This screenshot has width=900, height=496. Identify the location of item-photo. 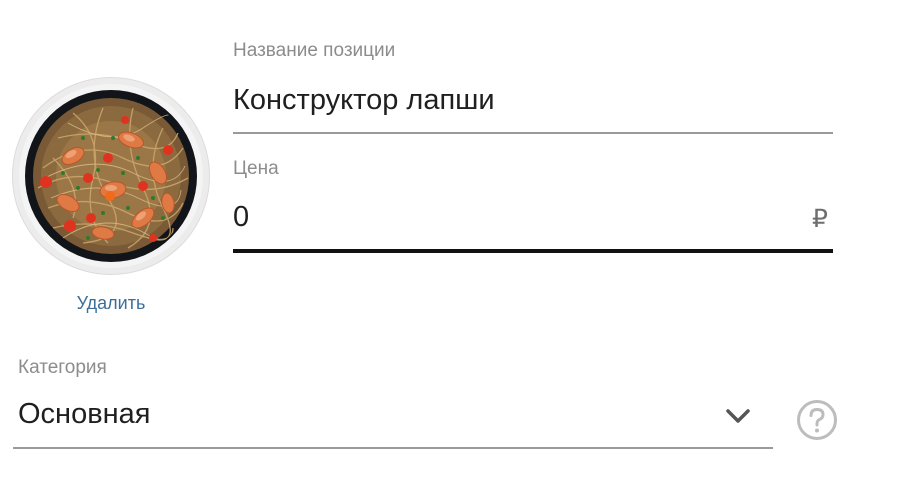
(111, 176).